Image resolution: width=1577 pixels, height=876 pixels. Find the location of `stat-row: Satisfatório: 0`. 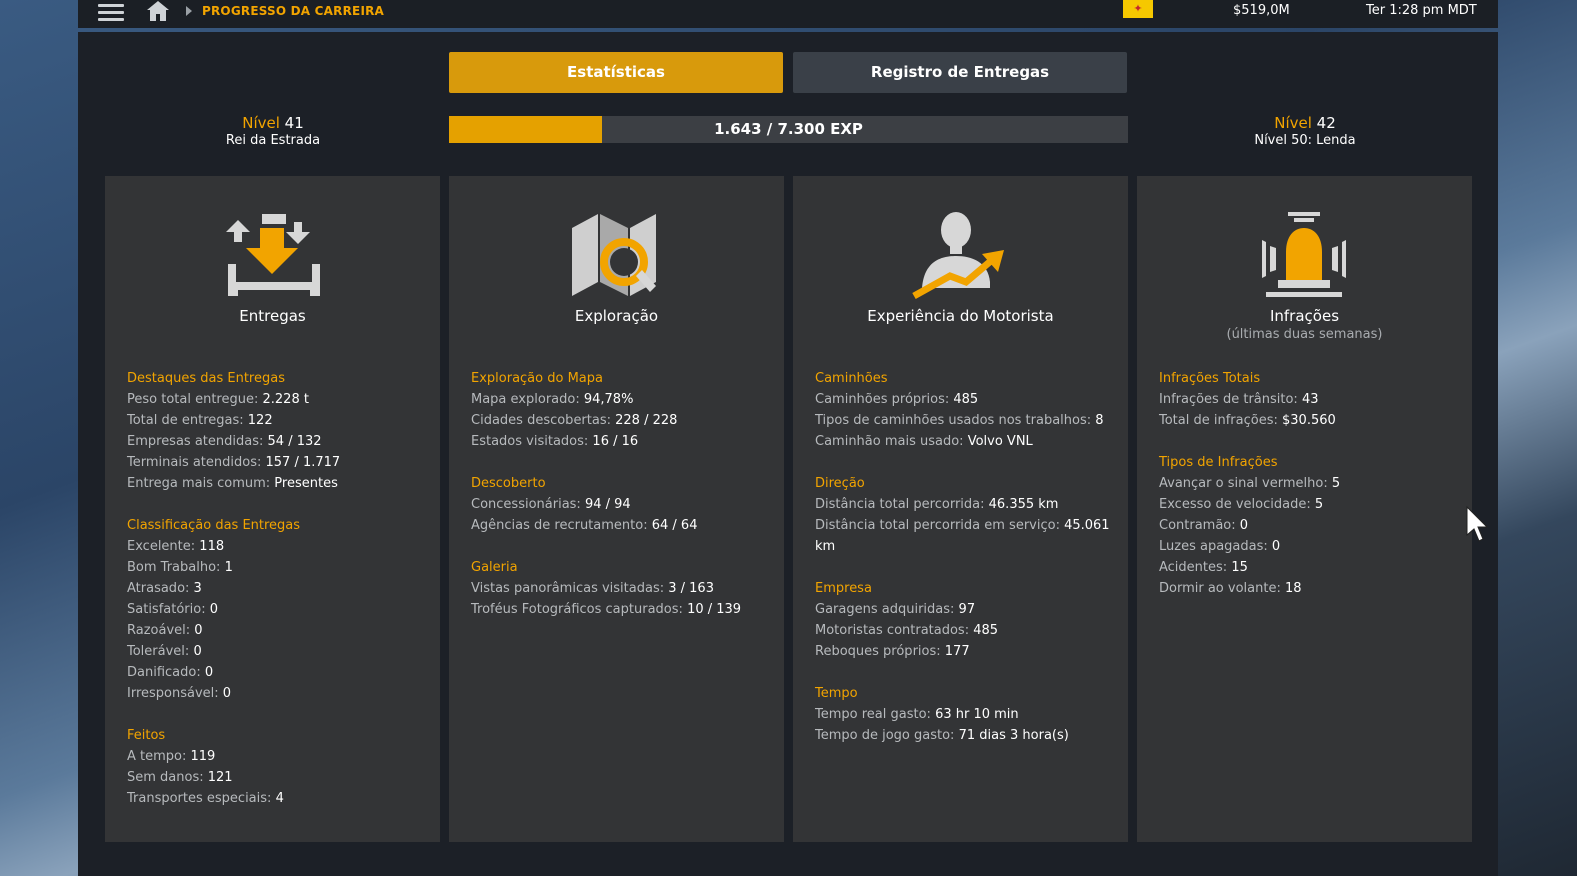

stat-row: Satisfatório: 0 is located at coordinates (277, 609).